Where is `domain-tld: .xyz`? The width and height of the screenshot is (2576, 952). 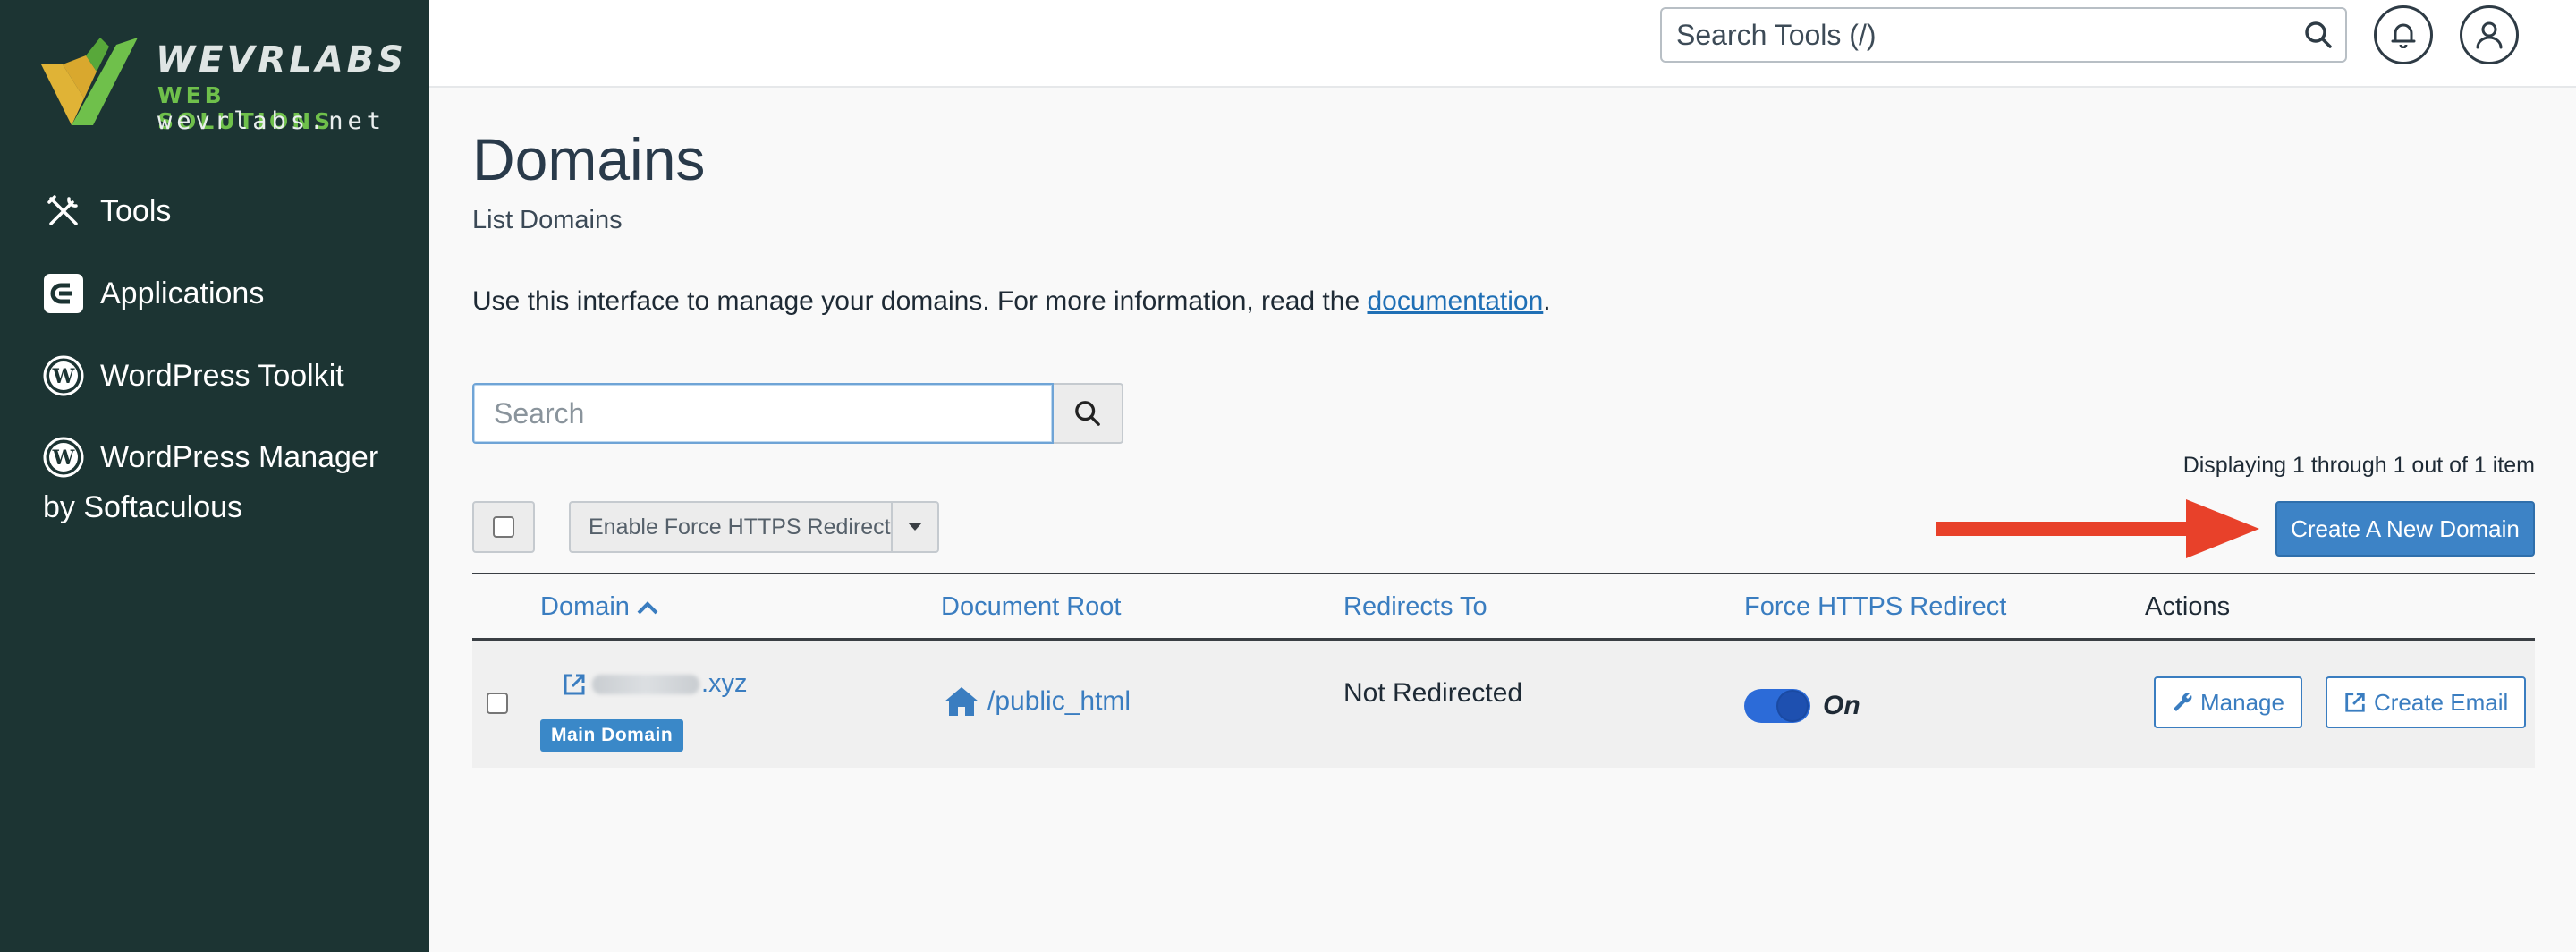
domain-tld: .xyz is located at coordinates (724, 683).